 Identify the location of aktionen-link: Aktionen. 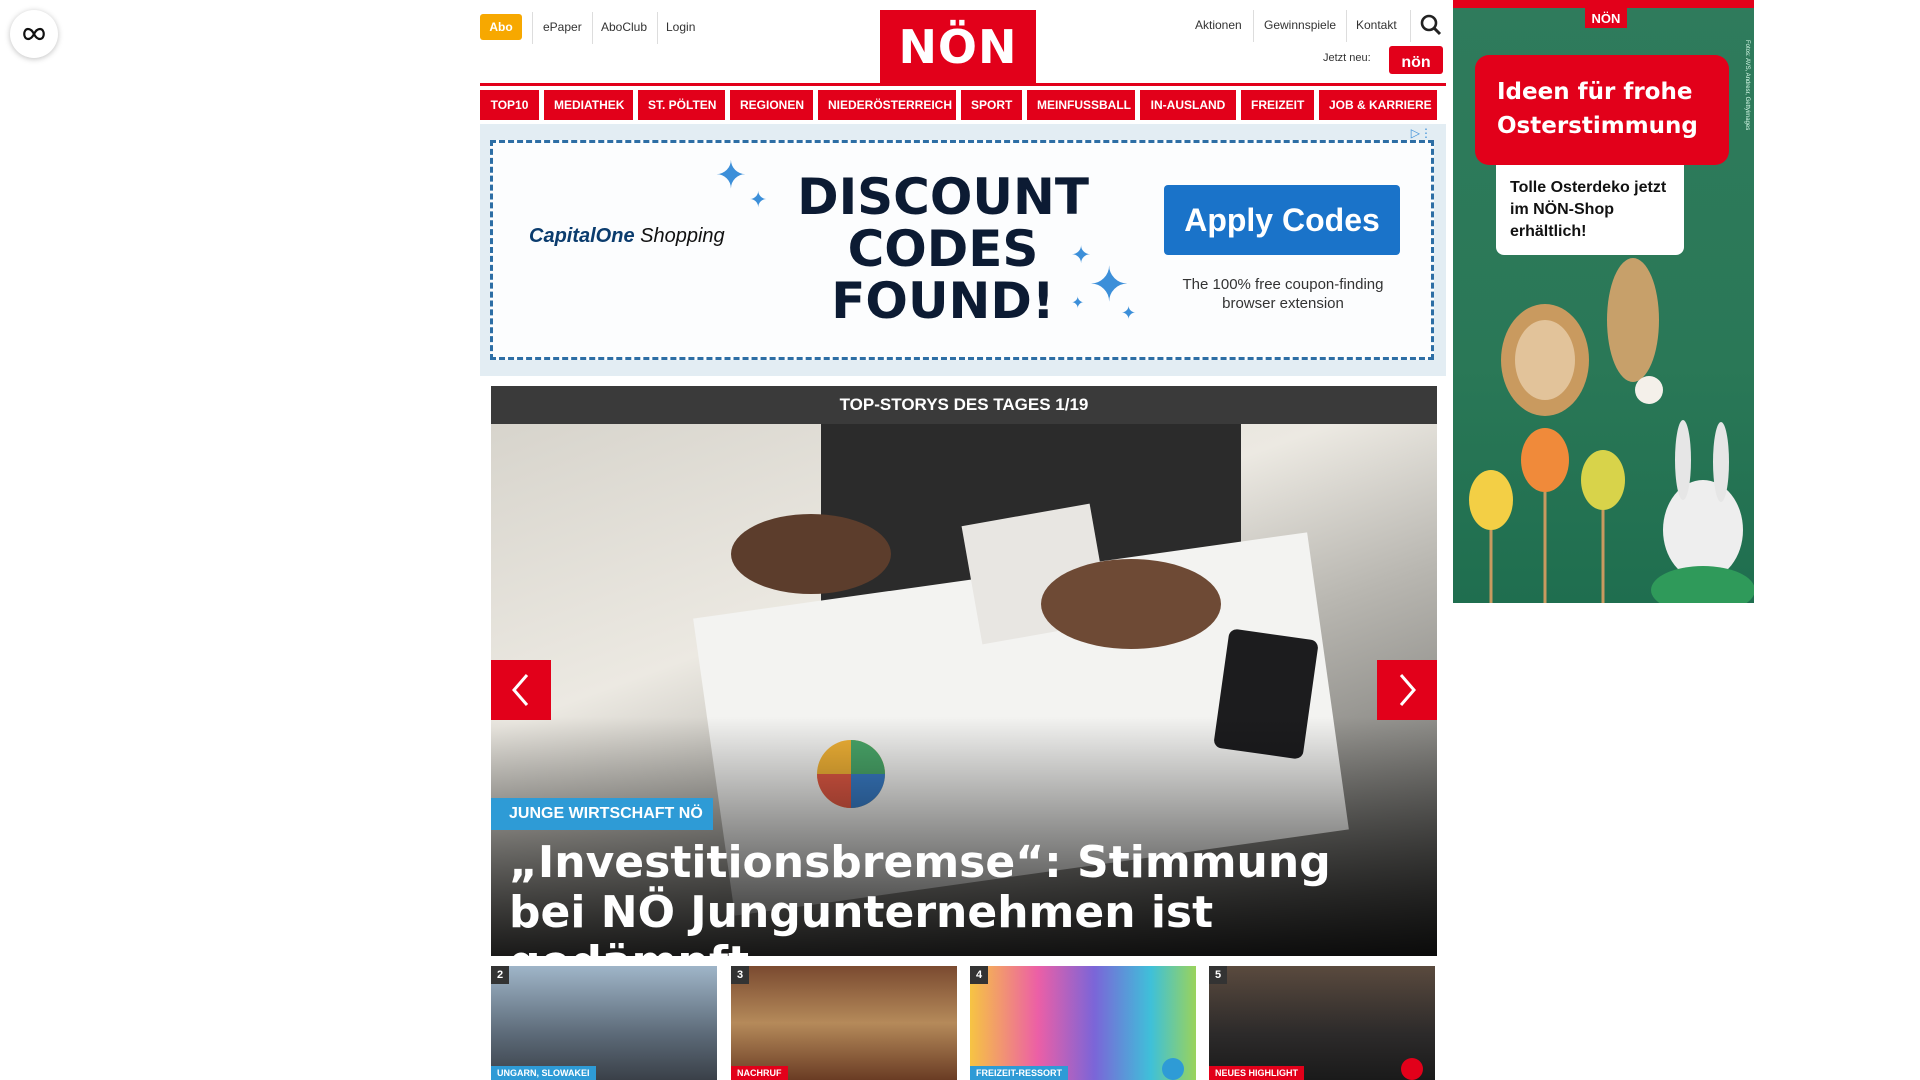
(1218, 25).